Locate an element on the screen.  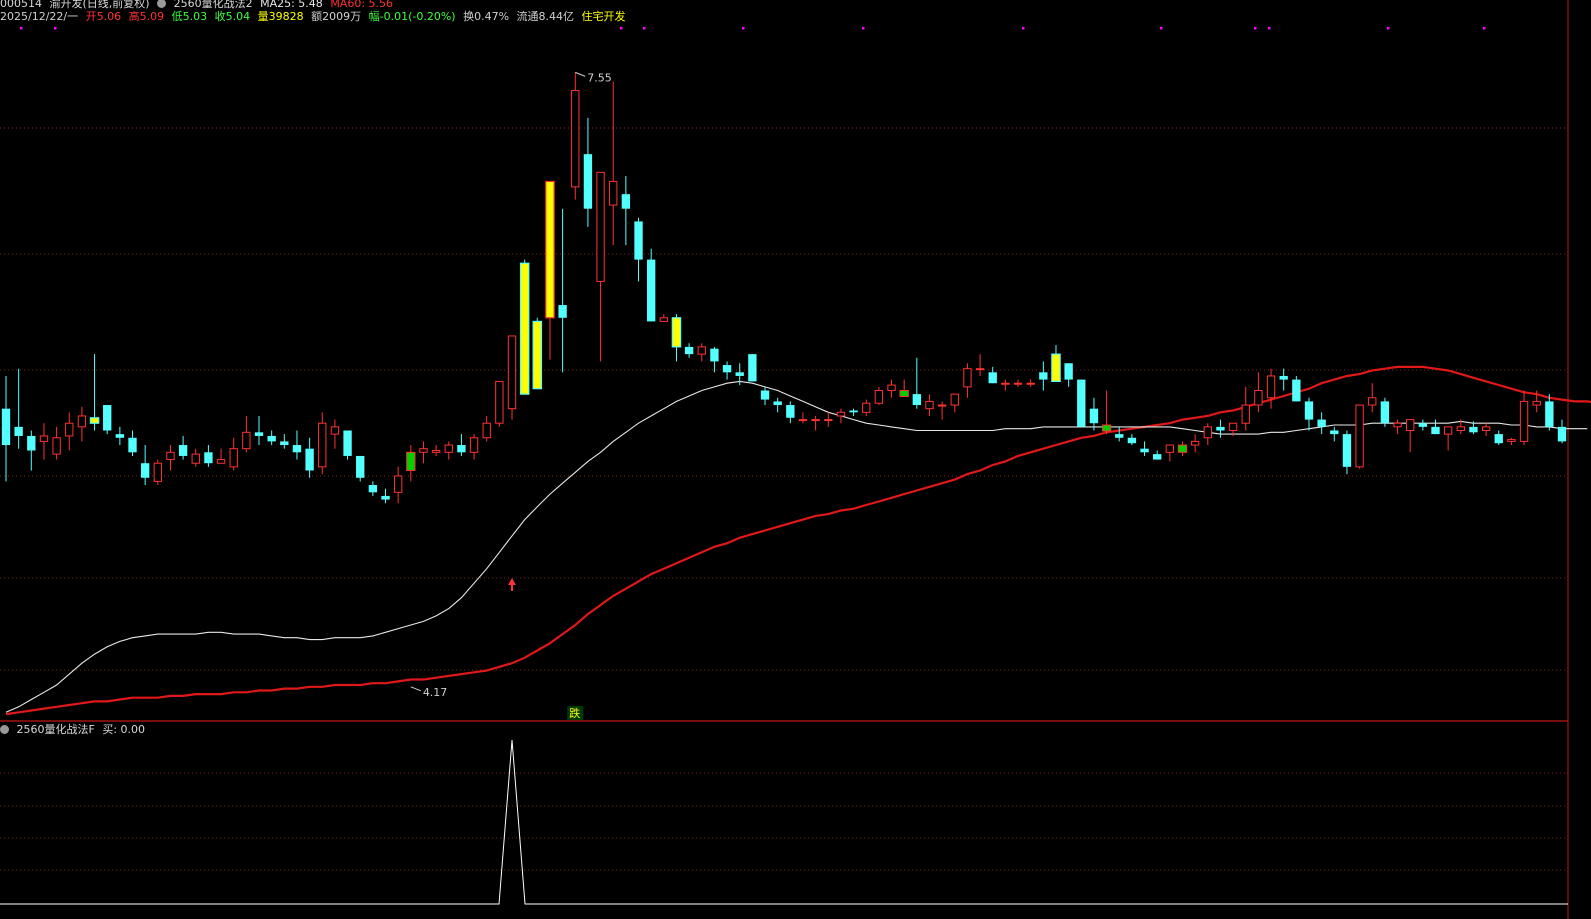
sub-buy-value: 买: 0.00 is located at coordinates (124, 729).